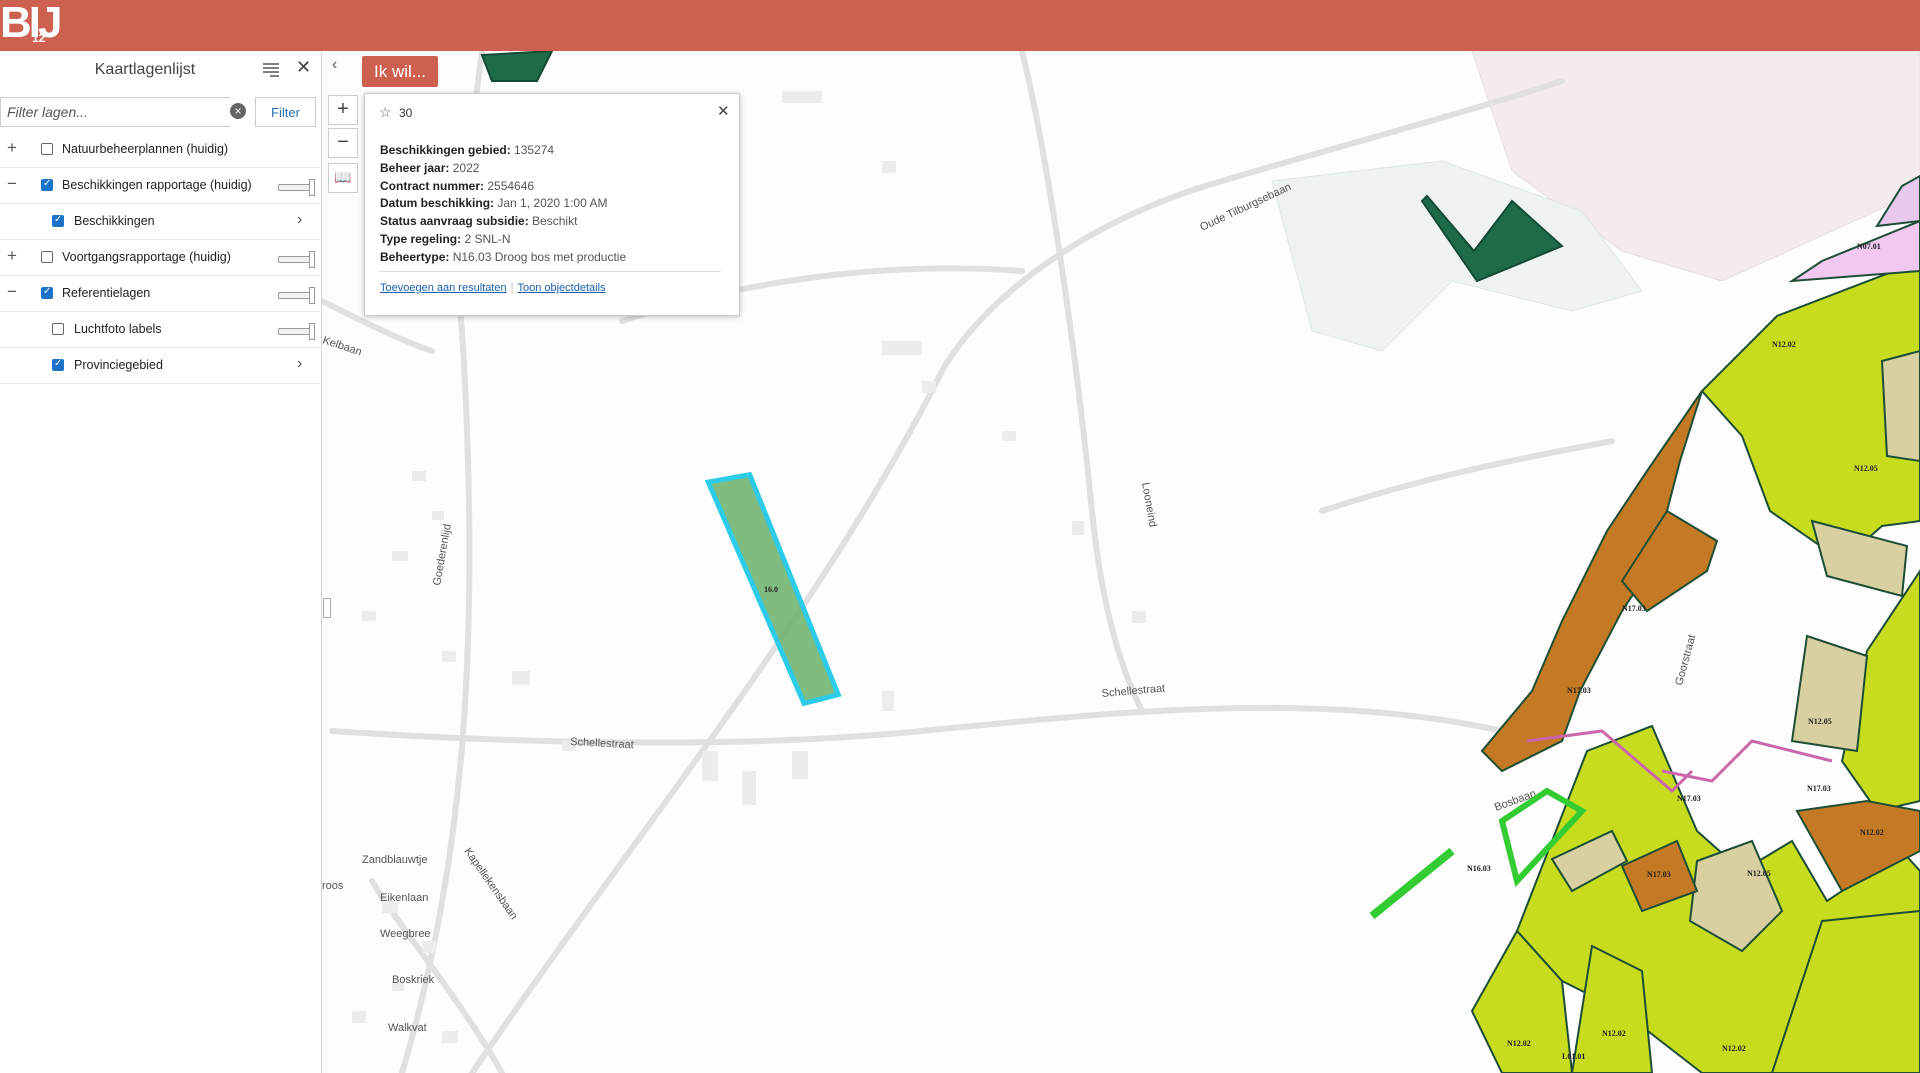  Describe the element at coordinates (1479, 868) in the screenshot. I see `parcel-label: N16.03` at that location.